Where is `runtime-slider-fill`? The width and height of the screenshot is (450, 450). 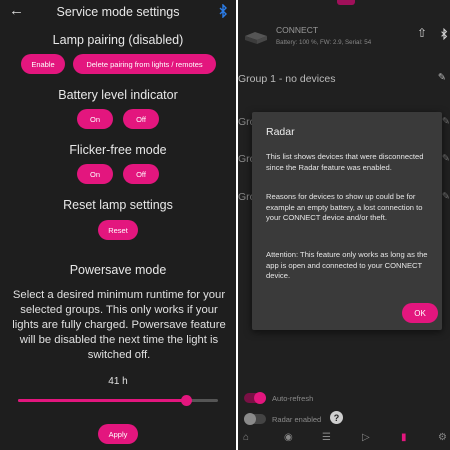 runtime-slider-fill is located at coordinates (102, 400).